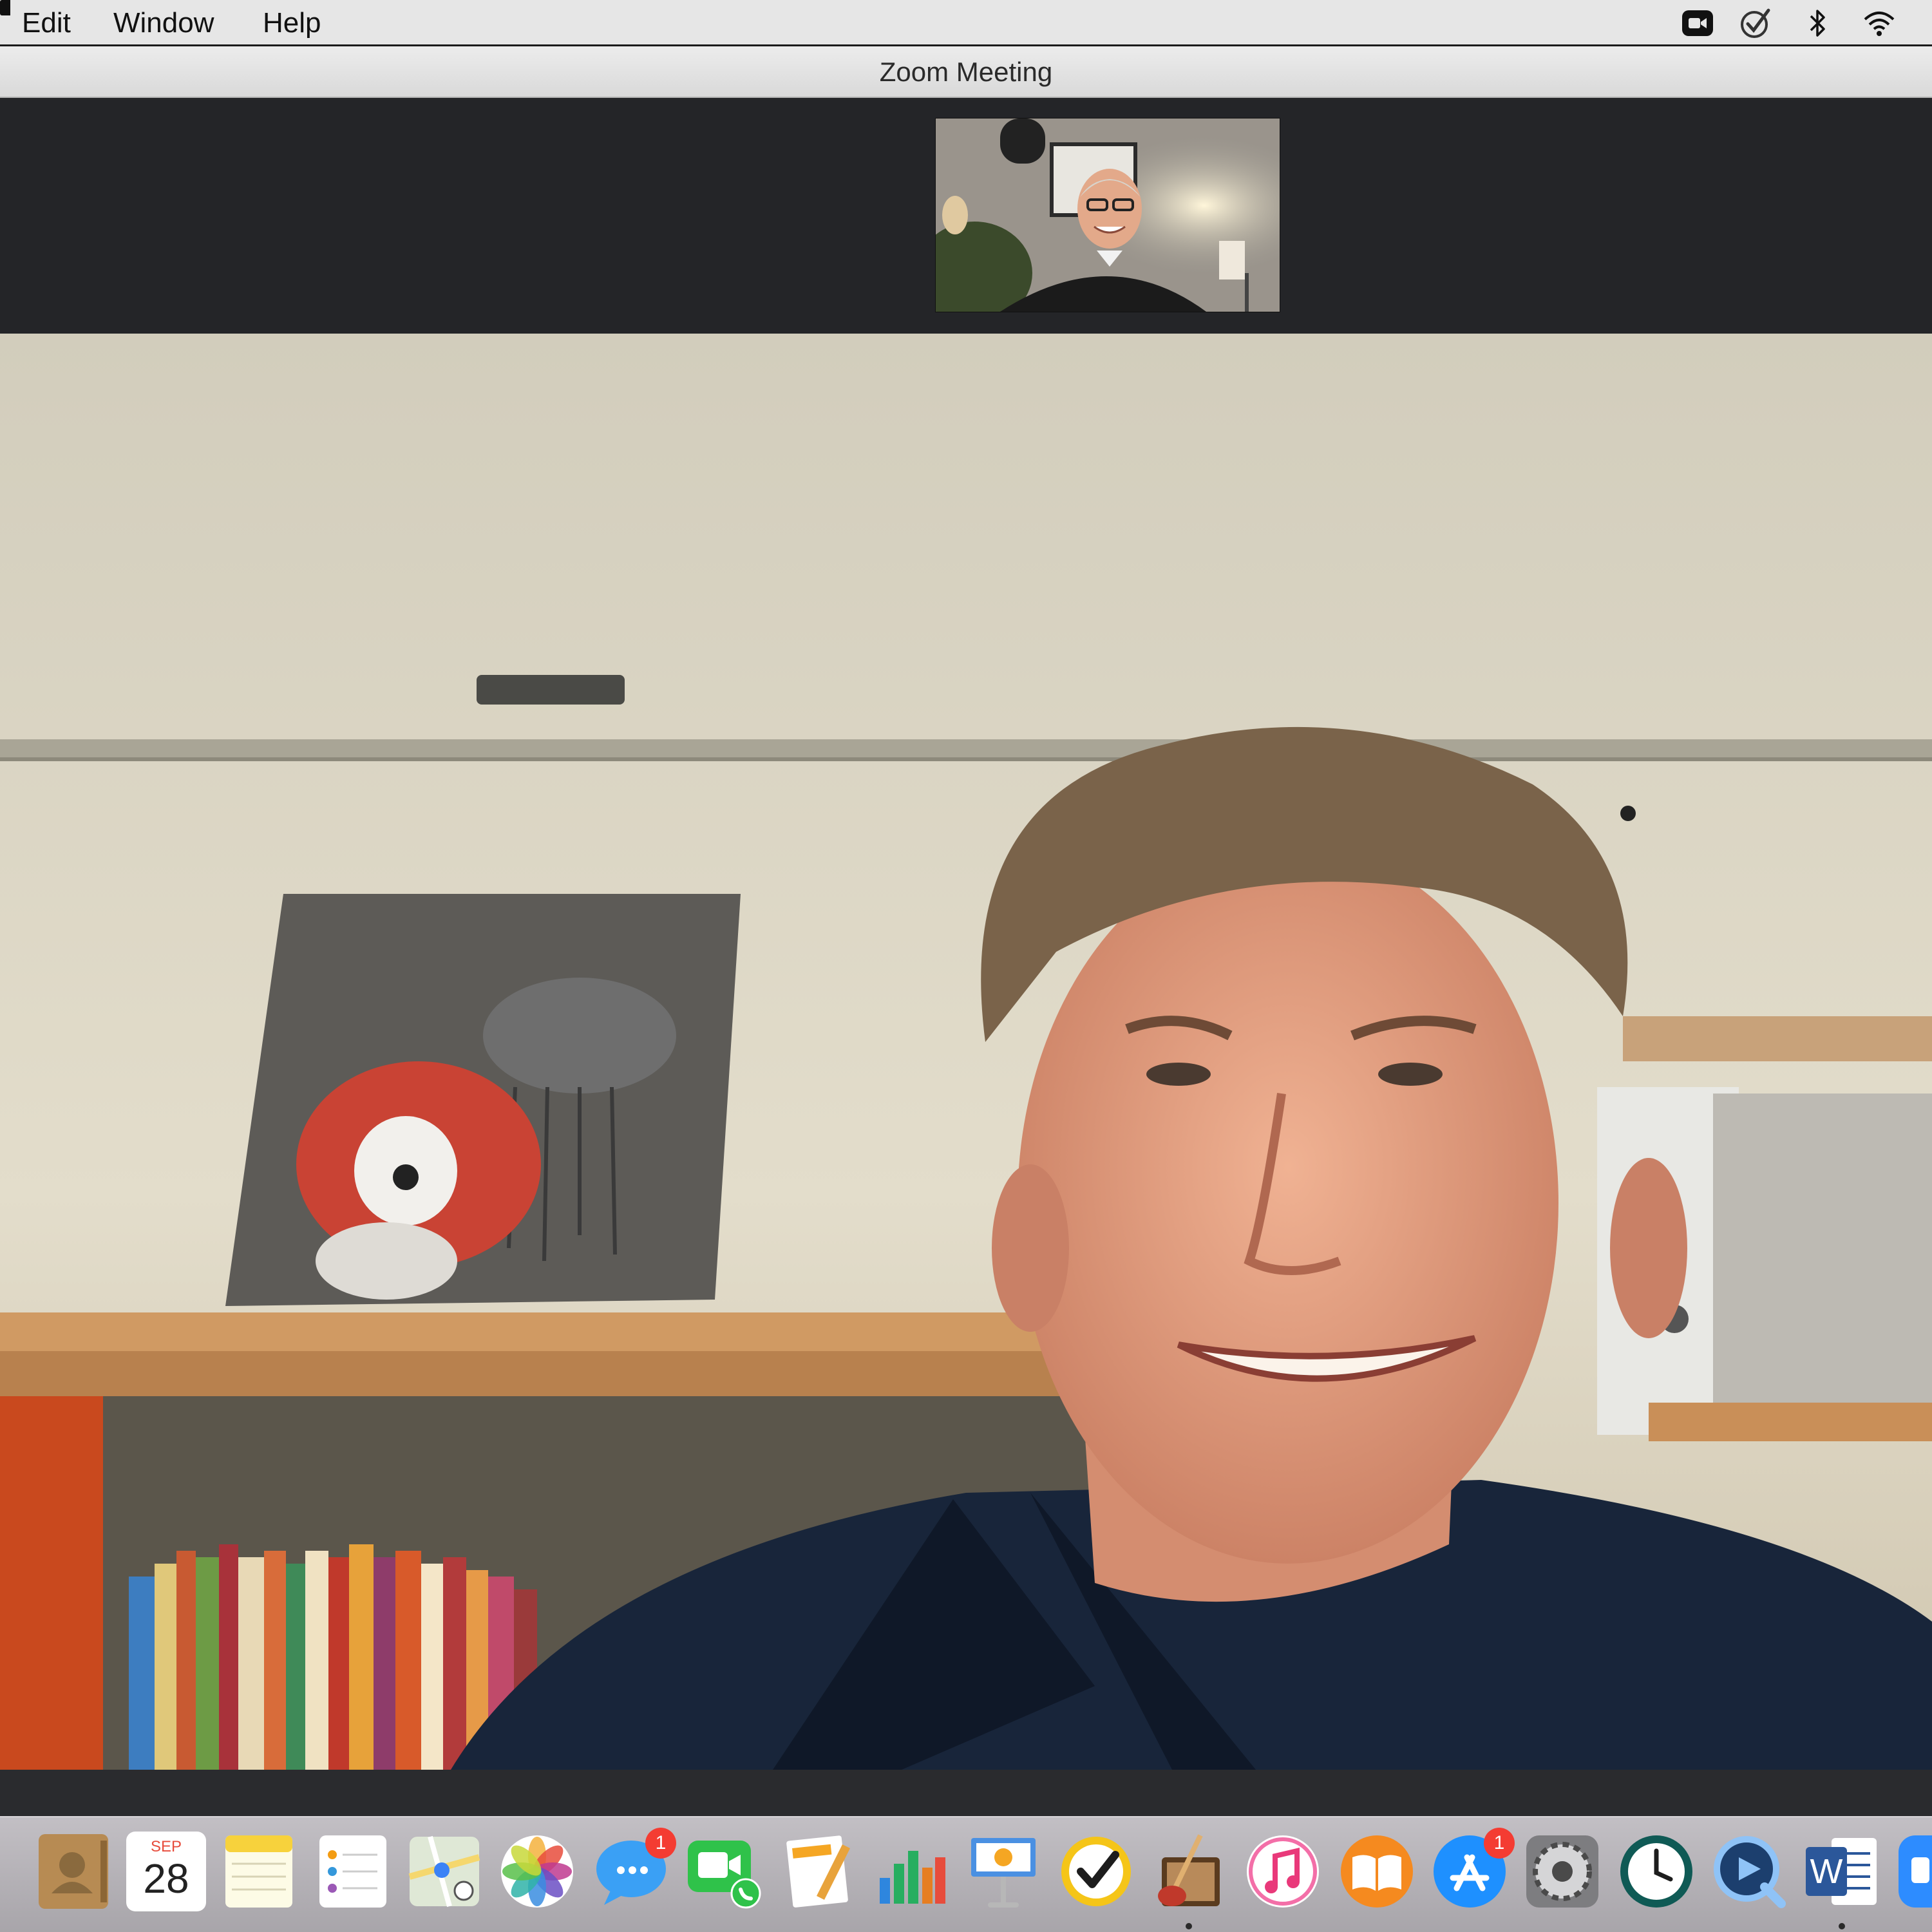  Describe the element at coordinates (1756, 23) in the screenshot. I see `check-status-icon` at that location.